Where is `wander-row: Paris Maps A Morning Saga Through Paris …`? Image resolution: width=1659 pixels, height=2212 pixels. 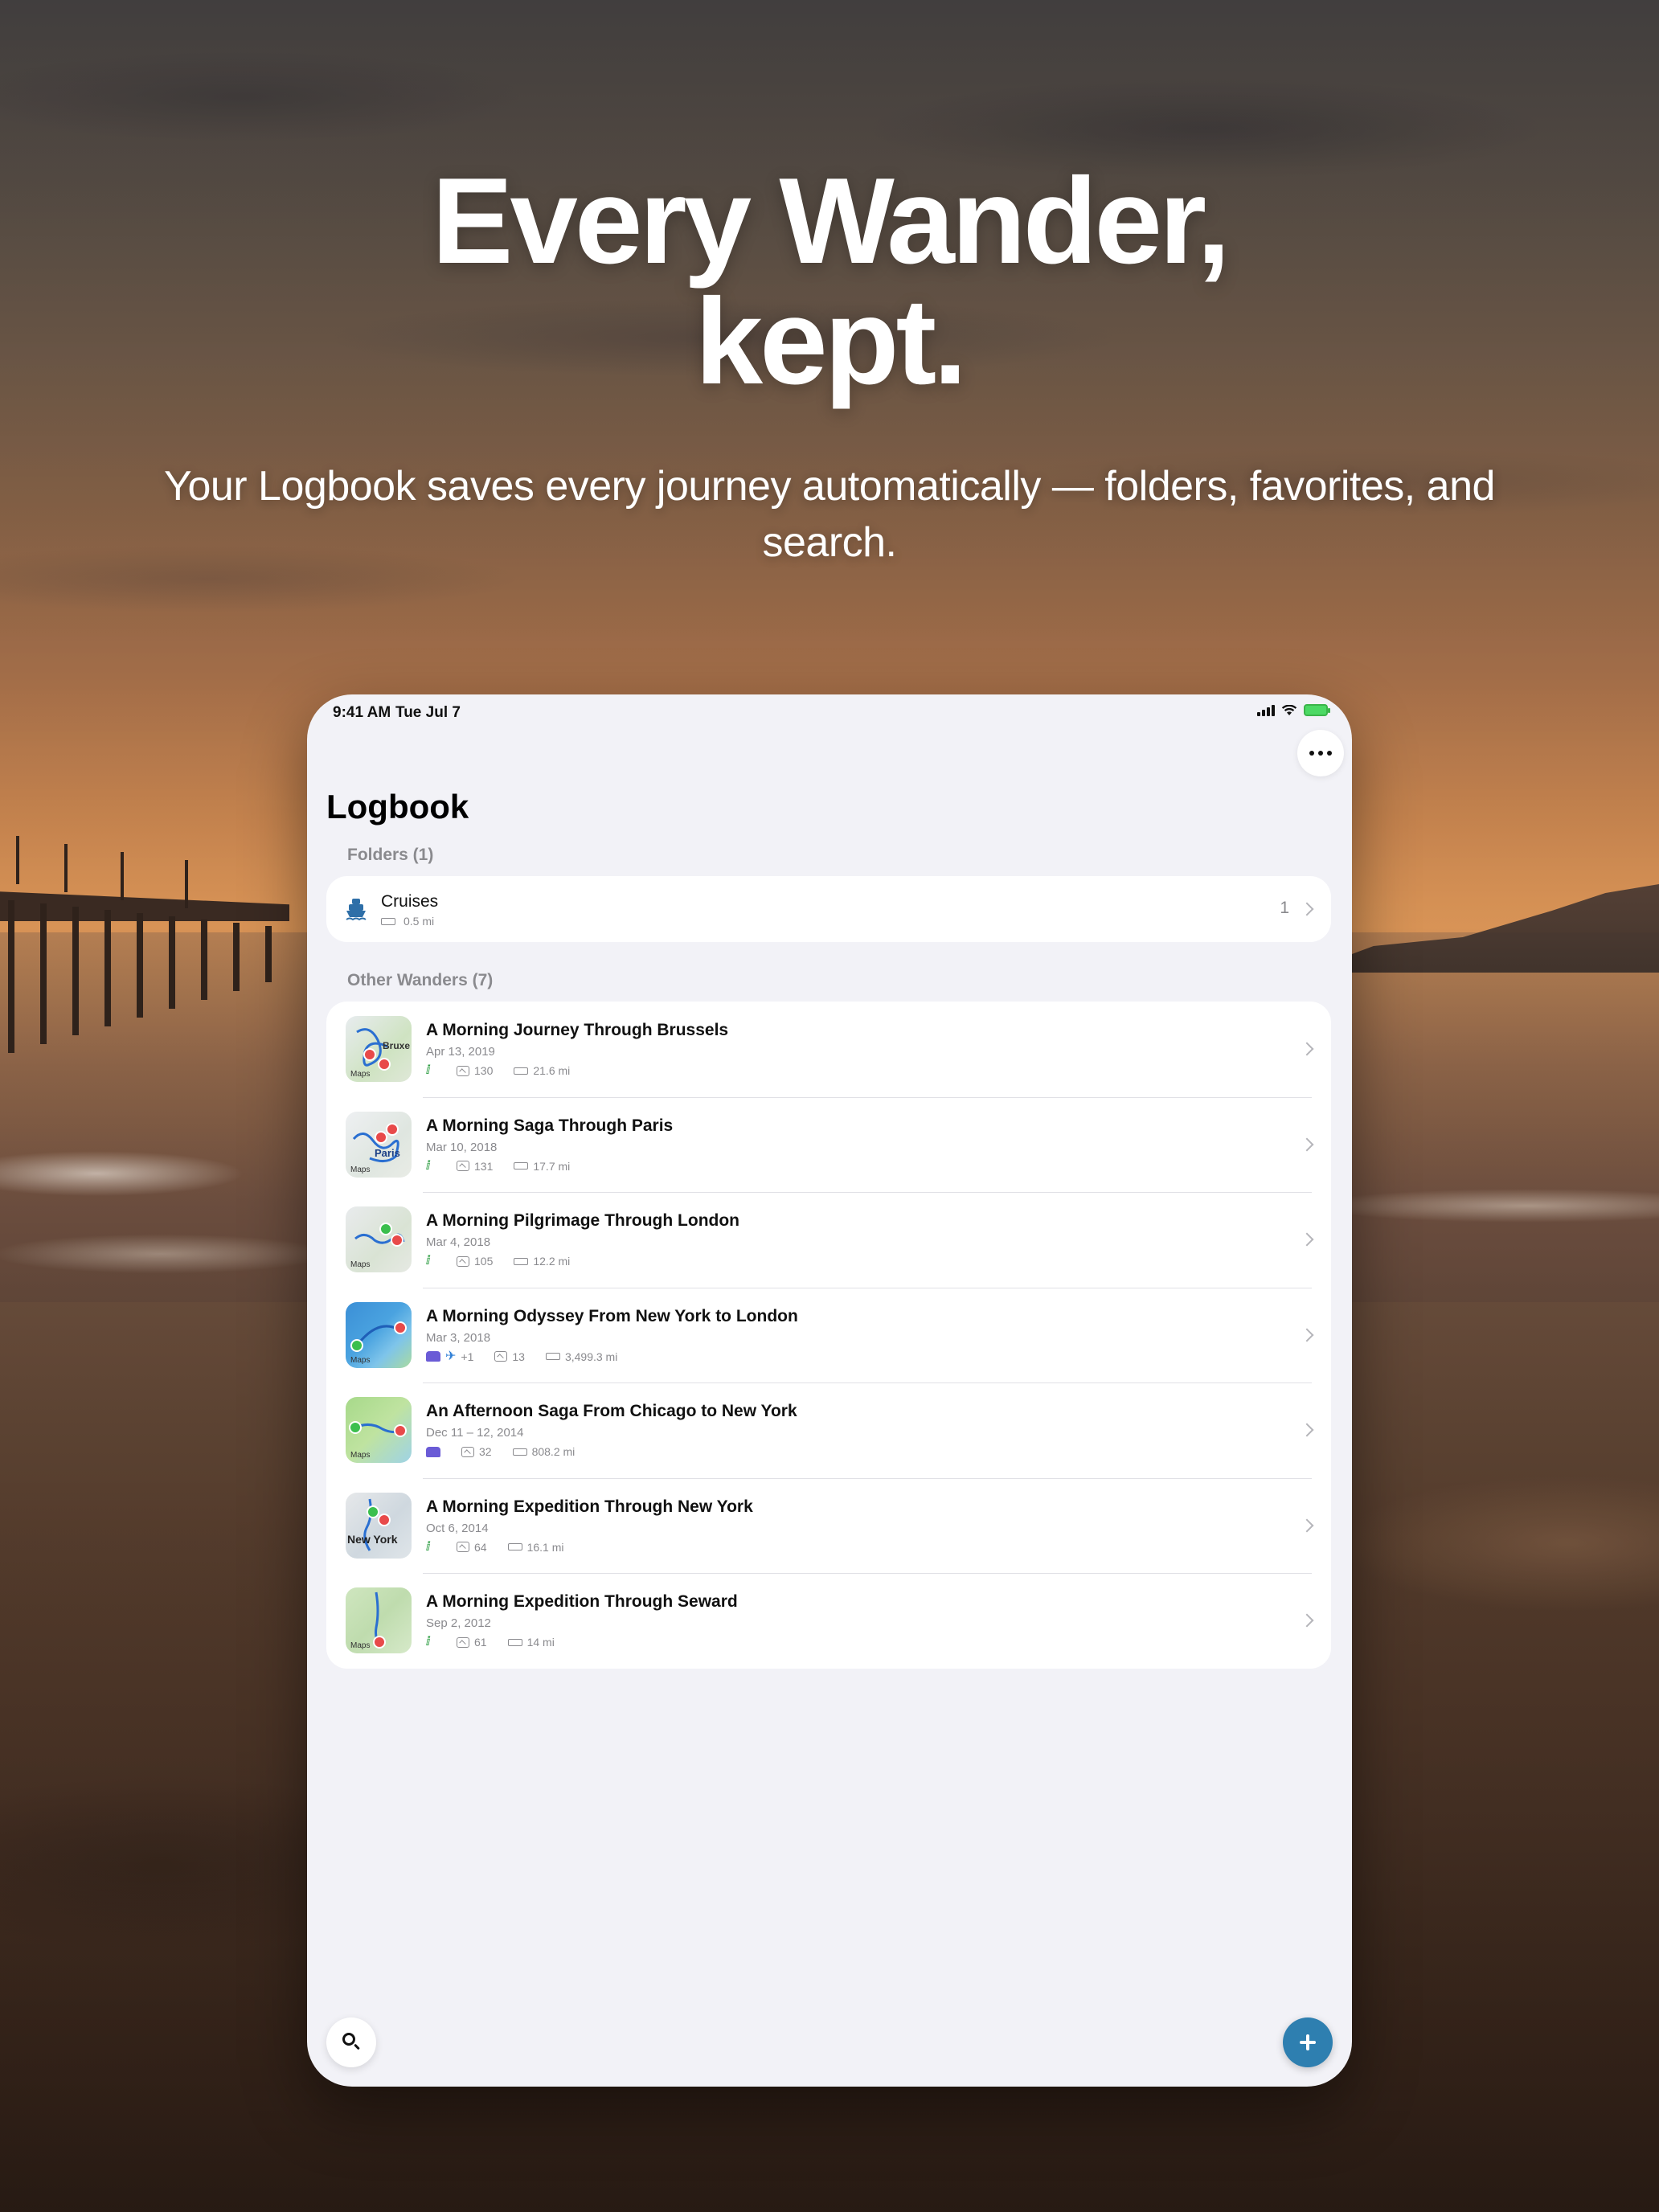
wander-row: Paris Maps A Morning Saga Through Paris … is located at coordinates (828, 1144).